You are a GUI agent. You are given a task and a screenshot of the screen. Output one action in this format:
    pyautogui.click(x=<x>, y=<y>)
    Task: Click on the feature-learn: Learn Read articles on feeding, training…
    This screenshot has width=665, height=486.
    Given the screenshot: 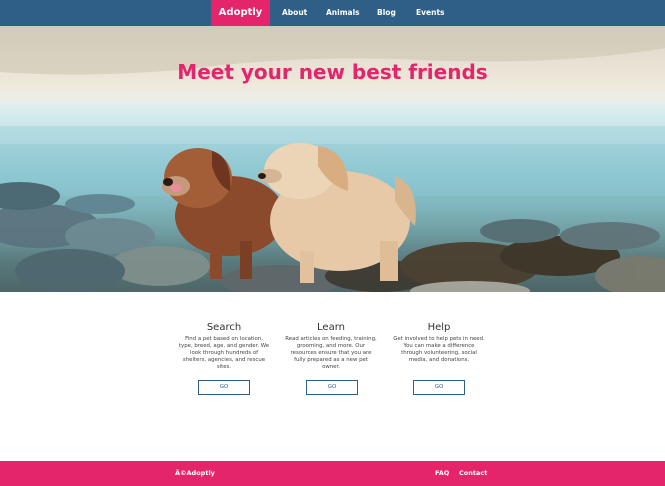 What is the action you would take?
    pyautogui.click(x=331, y=346)
    